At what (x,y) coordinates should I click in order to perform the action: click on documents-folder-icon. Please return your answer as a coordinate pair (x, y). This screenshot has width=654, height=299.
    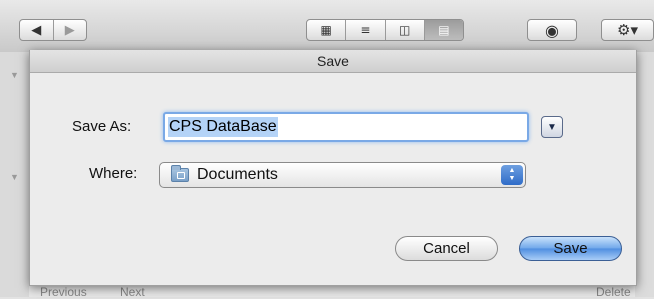
    Looking at the image, I should click on (180, 173).